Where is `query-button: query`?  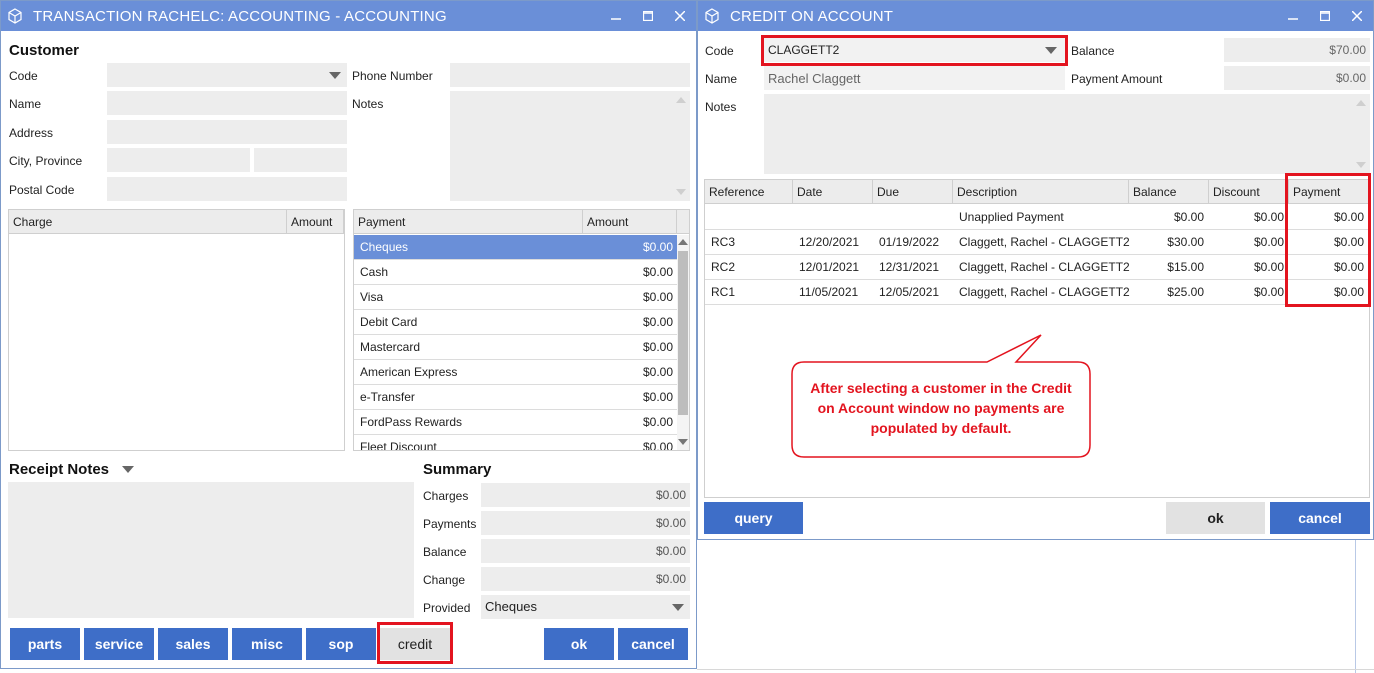
query-button: query is located at coordinates (753, 518).